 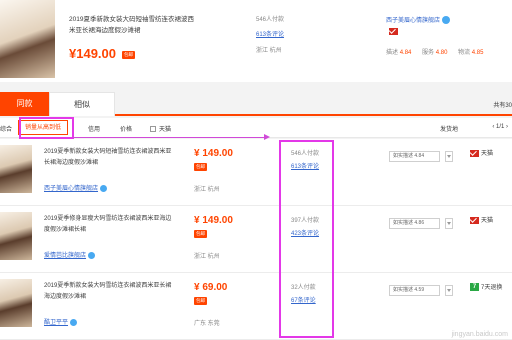 What do you see at coordinates (414, 156) in the screenshot?
I see `item-rating-select: 如实描述 4.84` at bounding box center [414, 156].